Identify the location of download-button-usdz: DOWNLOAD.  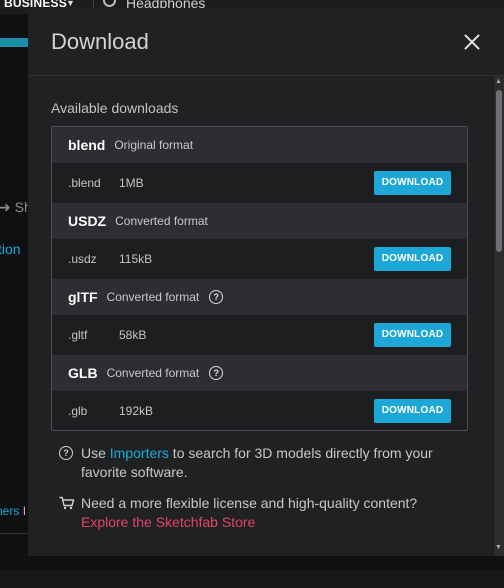
(412, 259).